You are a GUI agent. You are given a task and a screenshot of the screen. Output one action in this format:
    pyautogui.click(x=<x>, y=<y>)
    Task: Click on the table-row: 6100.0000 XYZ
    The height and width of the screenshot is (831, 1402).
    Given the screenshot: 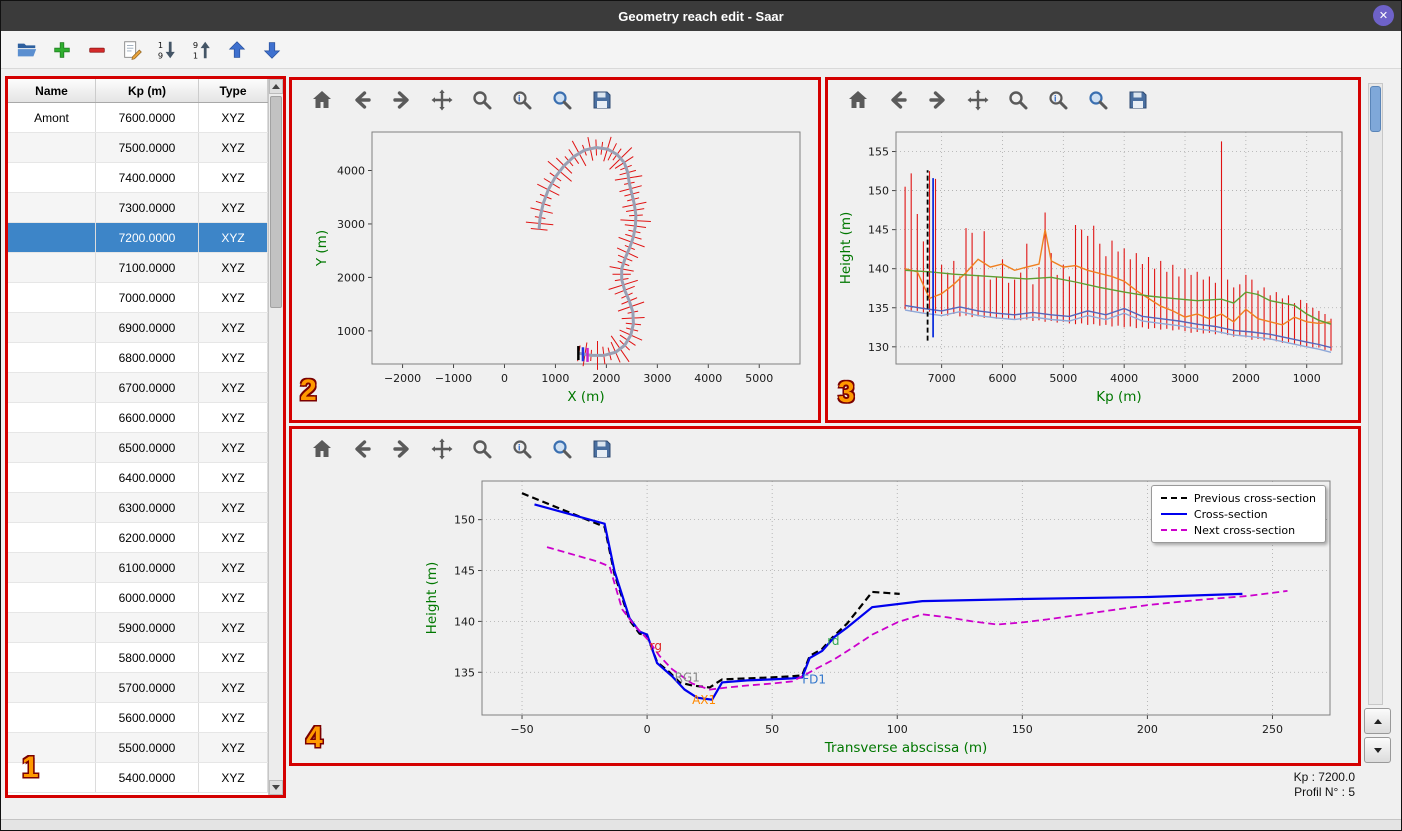 What is the action you would take?
    pyautogui.click(x=138, y=568)
    